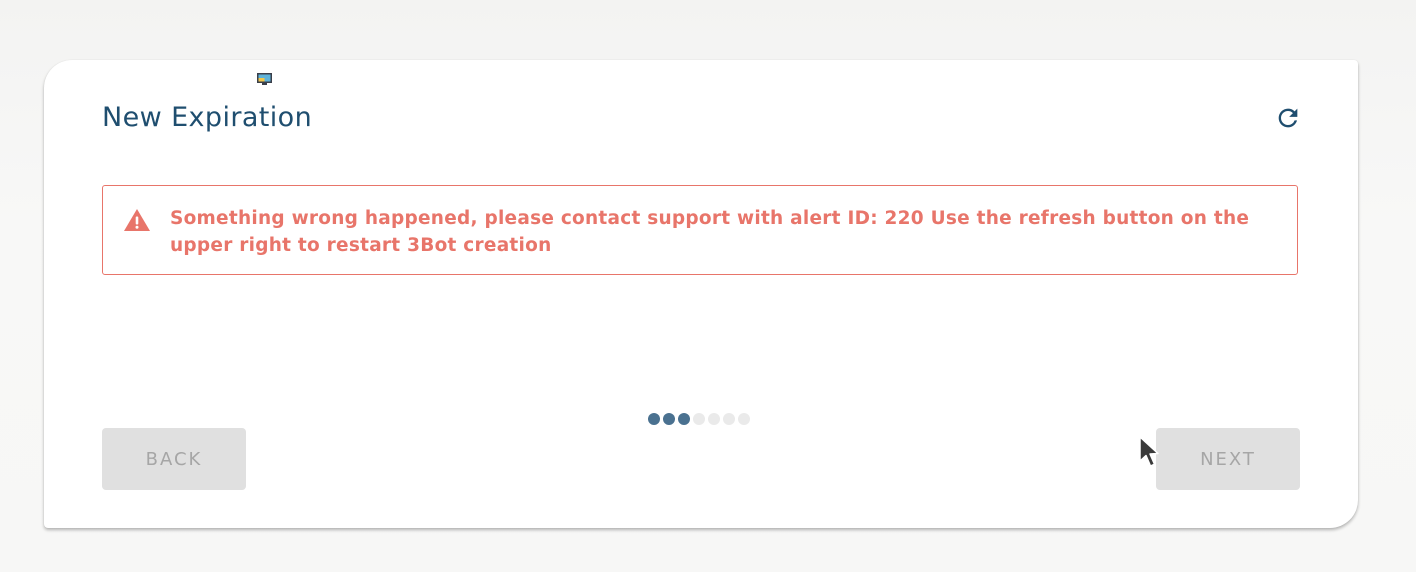 This screenshot has width=1416, height=572. I want to click on mouse-cursor-icon, so click(1149, 451).